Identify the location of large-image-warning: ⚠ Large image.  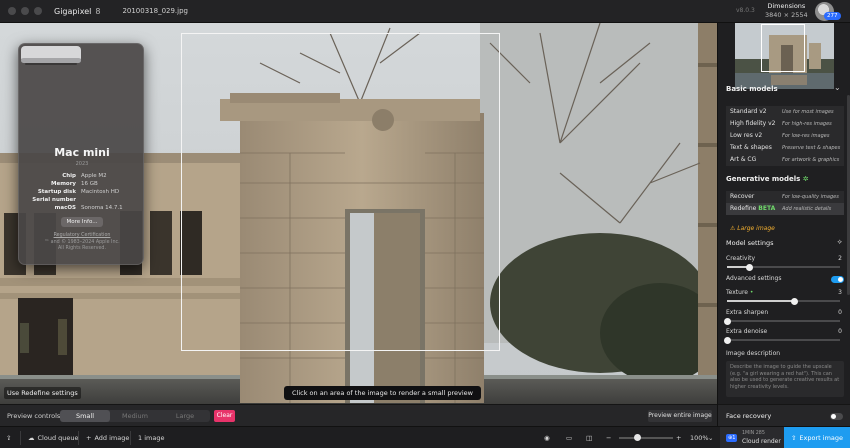
(752, 228).